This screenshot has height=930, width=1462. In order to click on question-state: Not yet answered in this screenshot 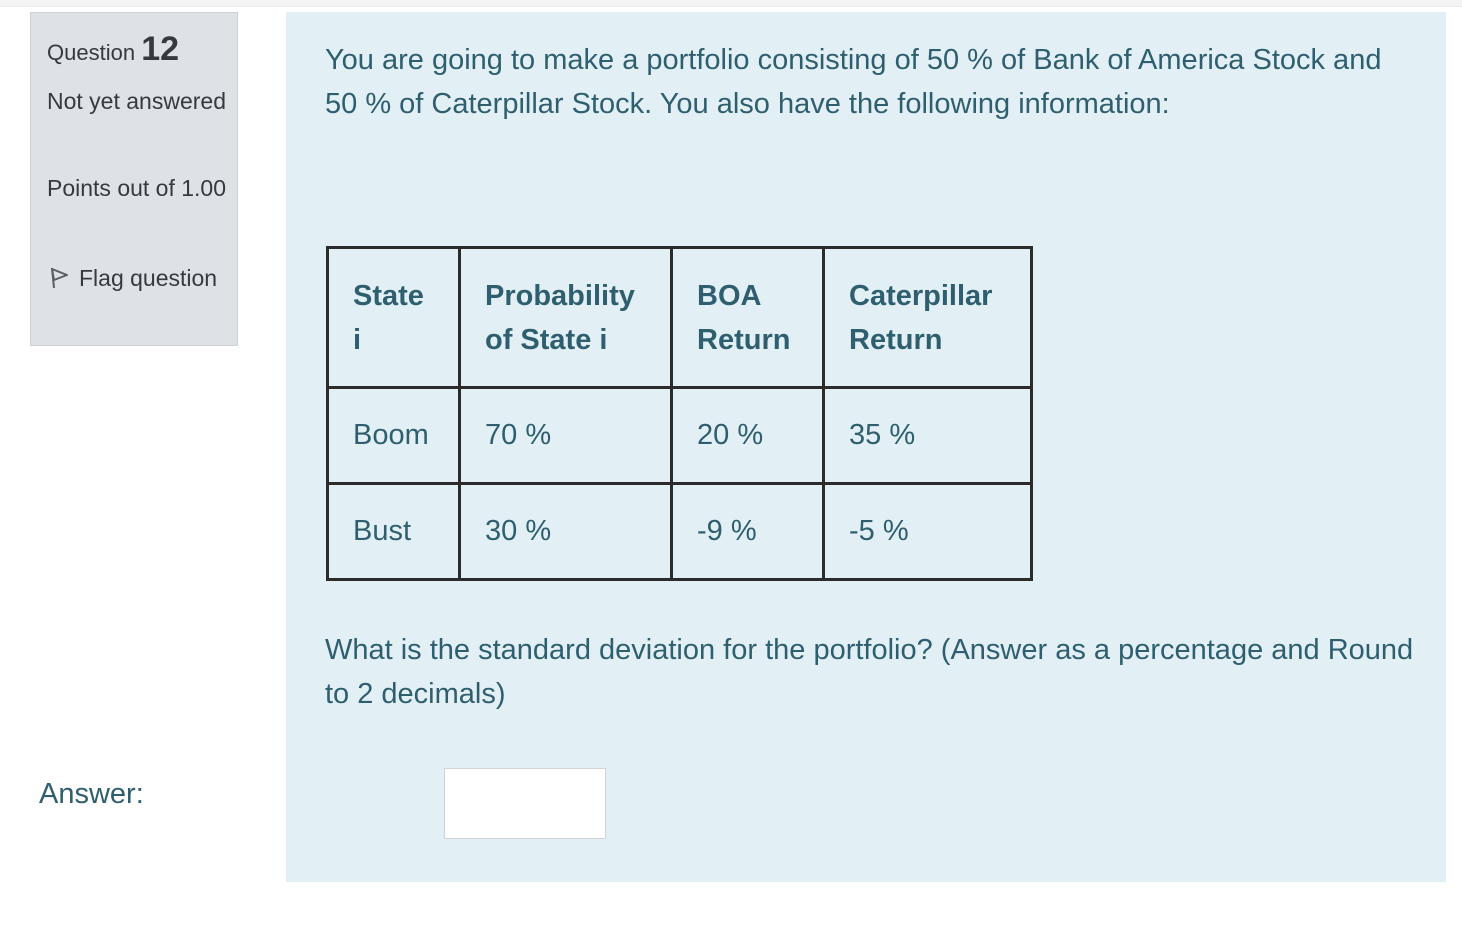, I will do `click(136, 101)`.